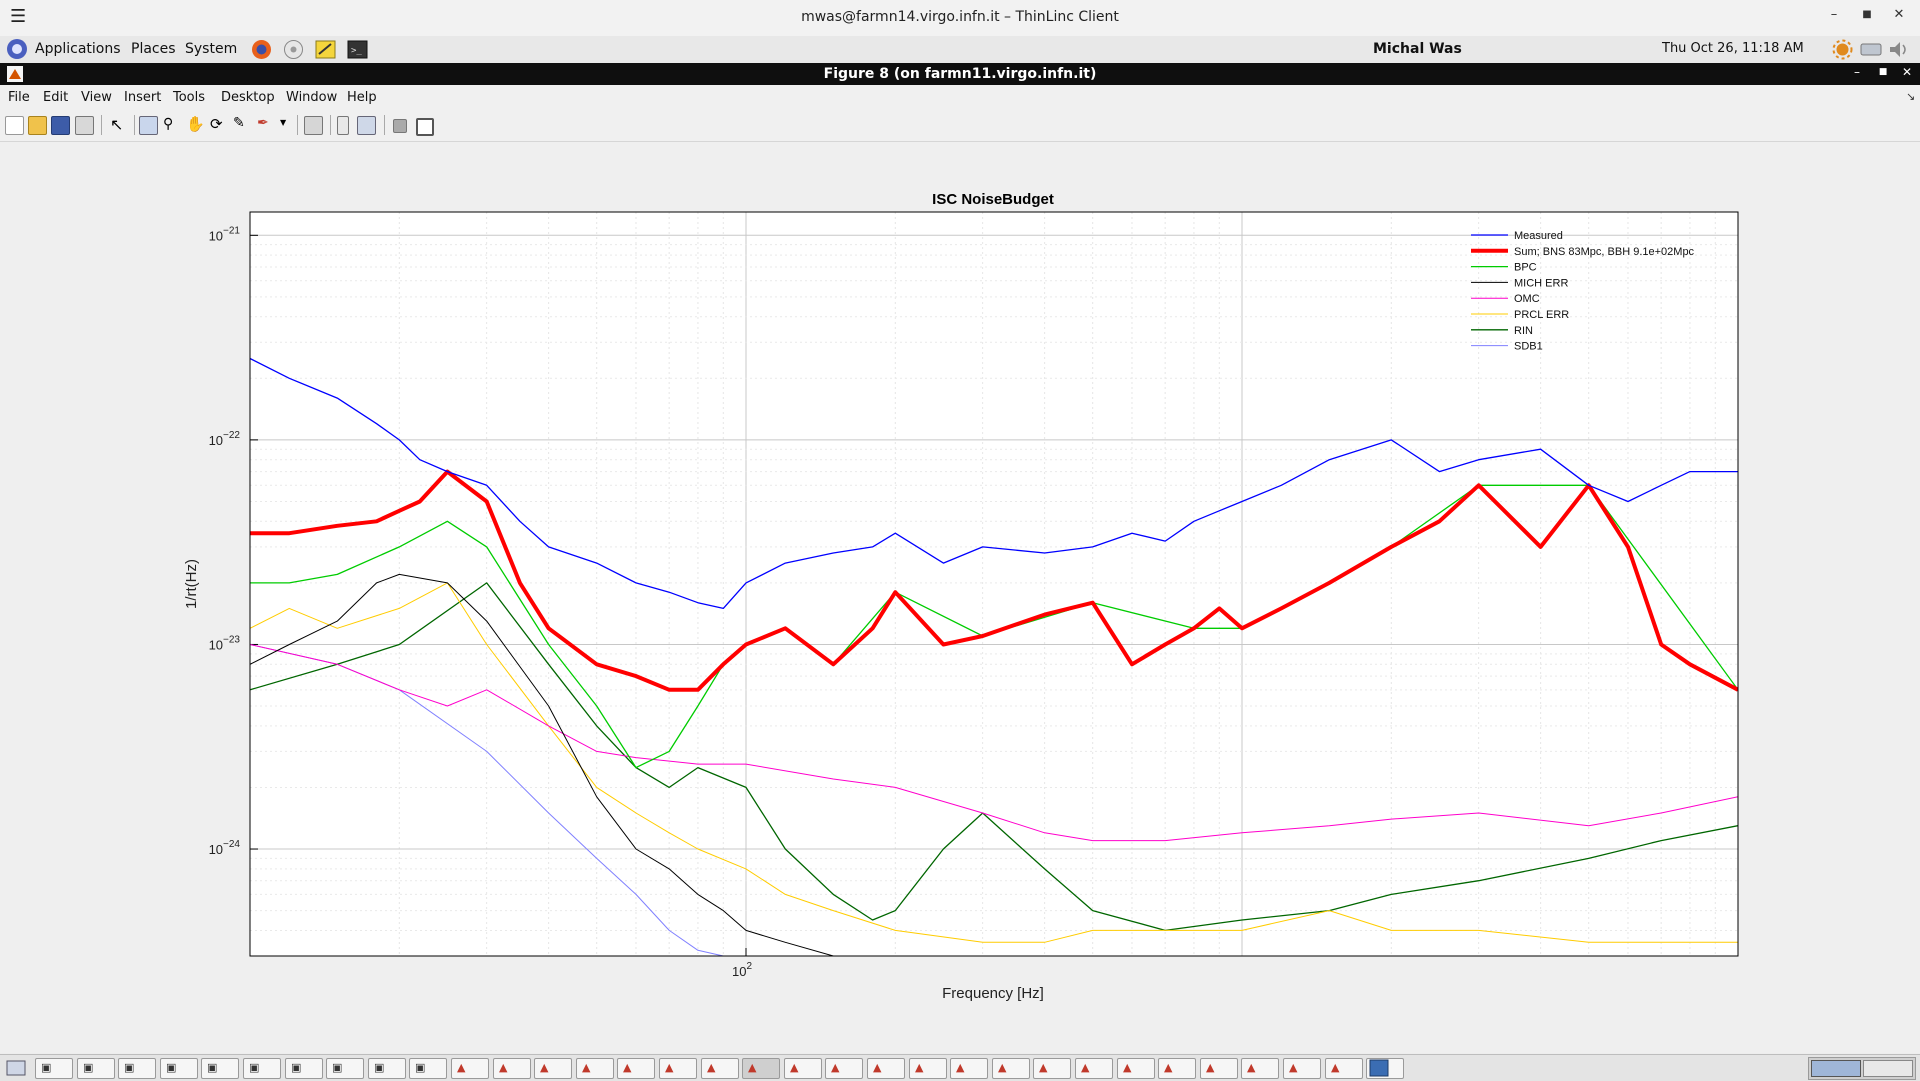 The width and height of the screenshot is (1920, 1081). I want to click on menu-window: Window, so click(311, 97).